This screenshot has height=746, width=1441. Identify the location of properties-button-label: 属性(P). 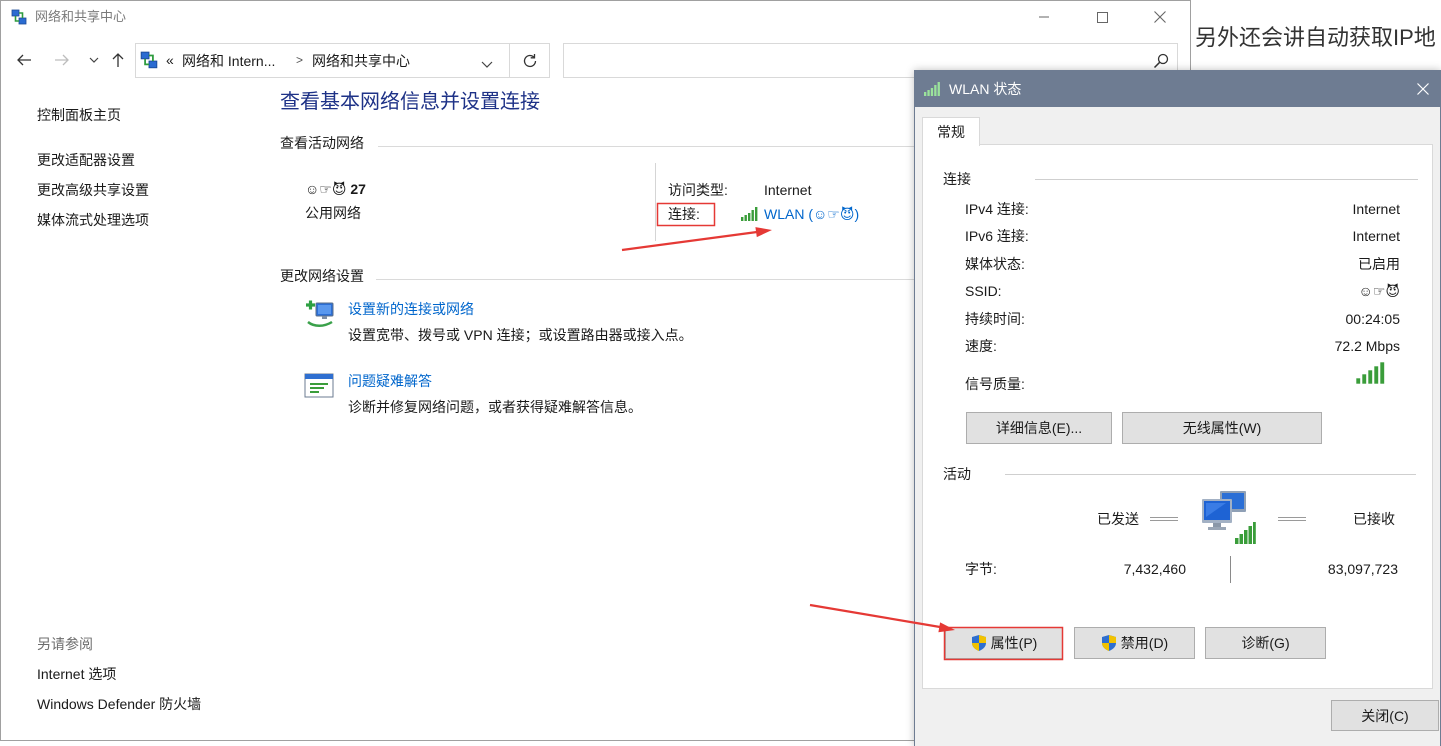
(1014, 643).